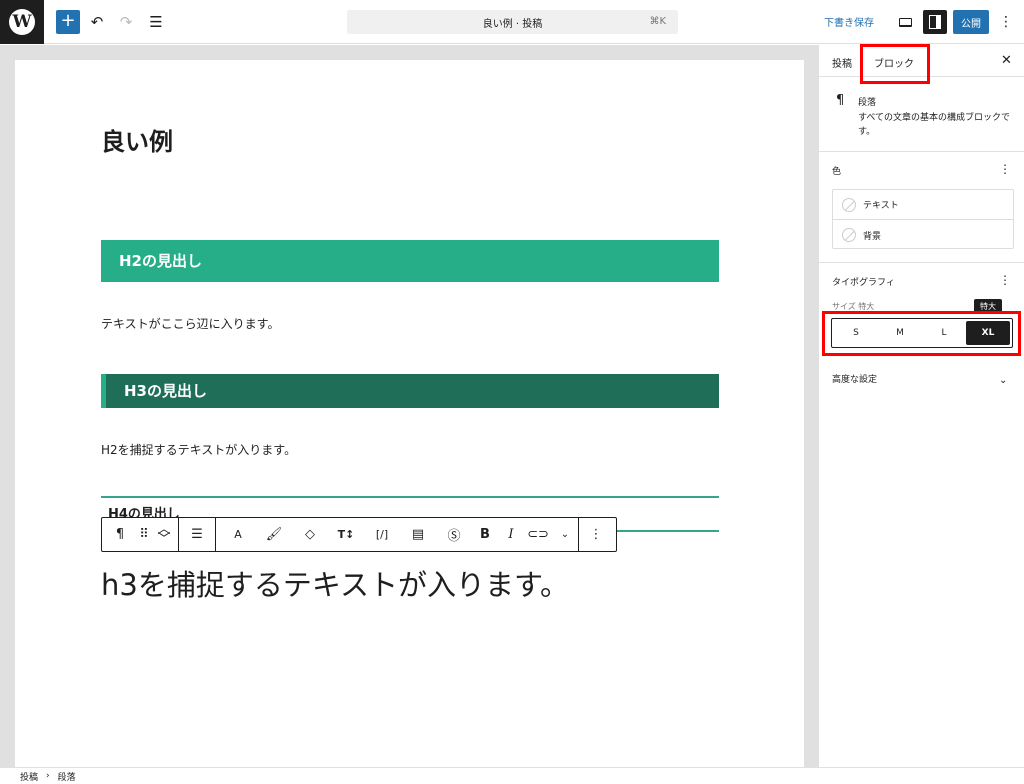 Image resolution: width=1024 pixels, height=784 pixels. I want to click on add-block-button: +, so click(68, 22).